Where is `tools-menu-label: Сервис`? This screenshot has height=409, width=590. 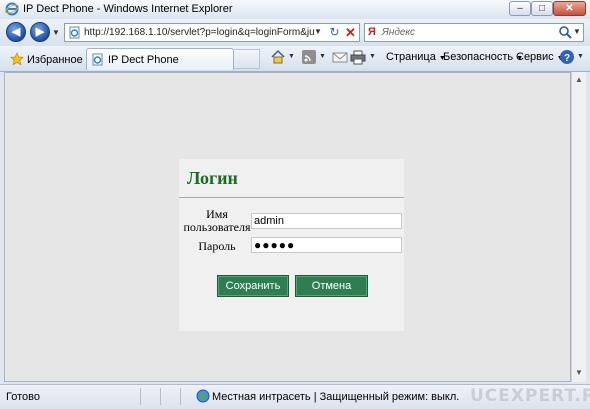 tools-menu-label: Сервис is located at coordinates (535, 57).